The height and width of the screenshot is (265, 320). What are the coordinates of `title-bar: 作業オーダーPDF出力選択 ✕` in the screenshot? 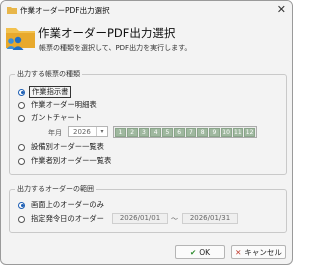 It's located at (146, 11).